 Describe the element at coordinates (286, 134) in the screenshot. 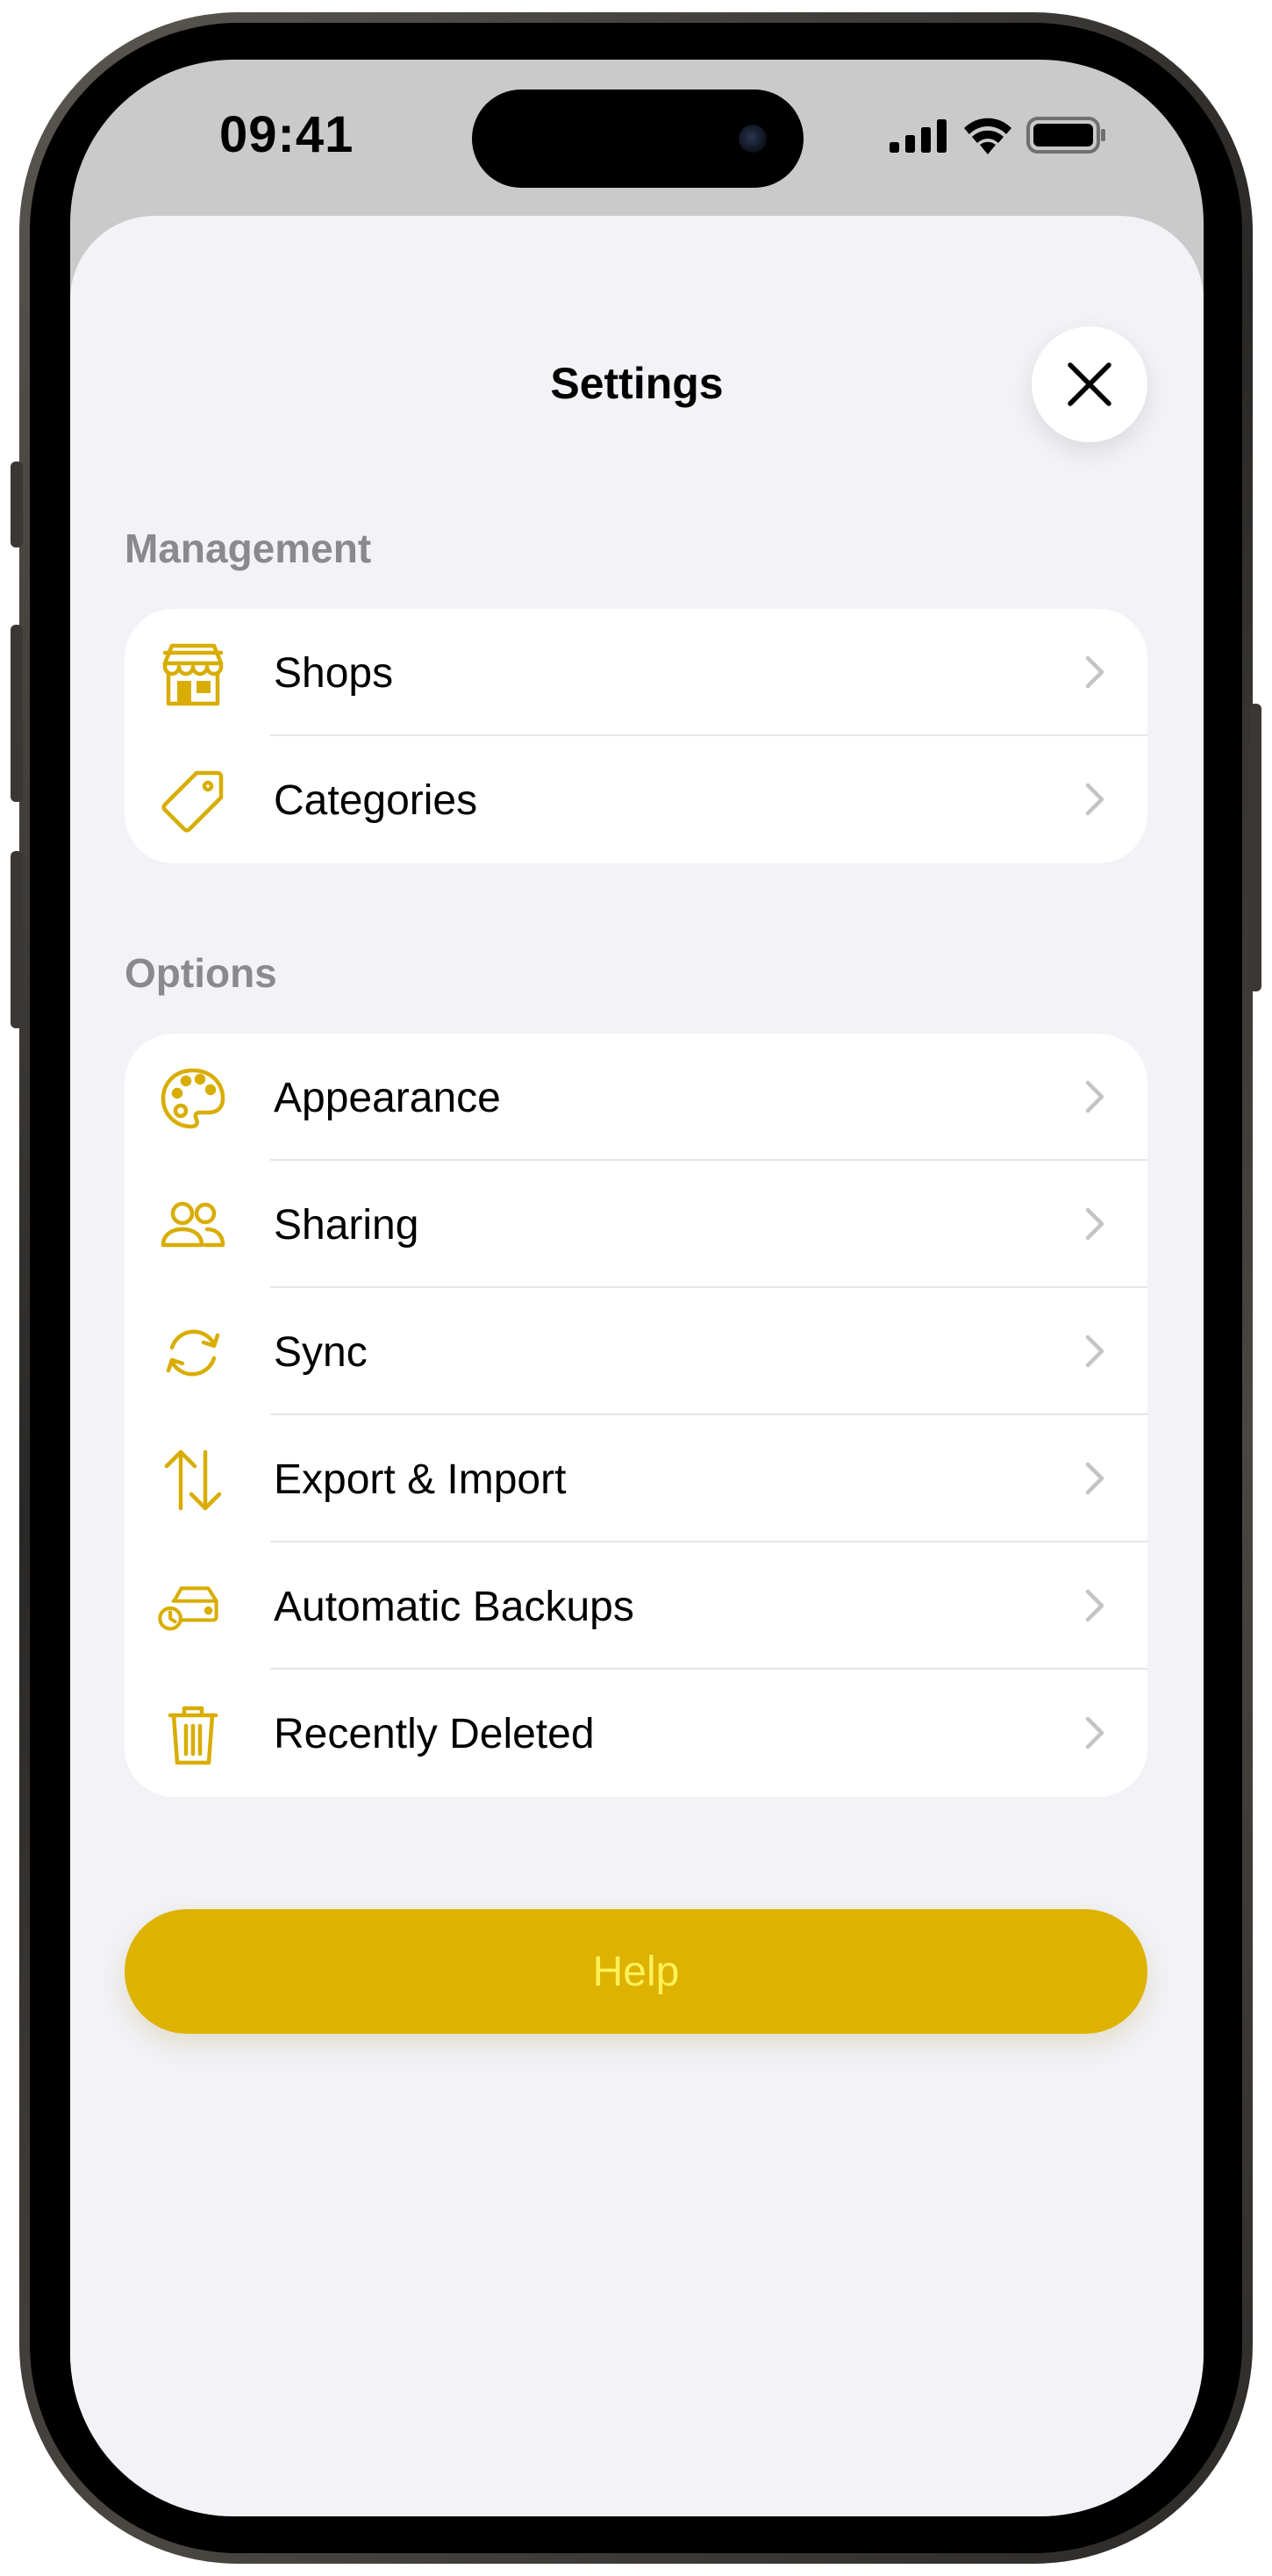

I see `status-time: 09:41` at that location.